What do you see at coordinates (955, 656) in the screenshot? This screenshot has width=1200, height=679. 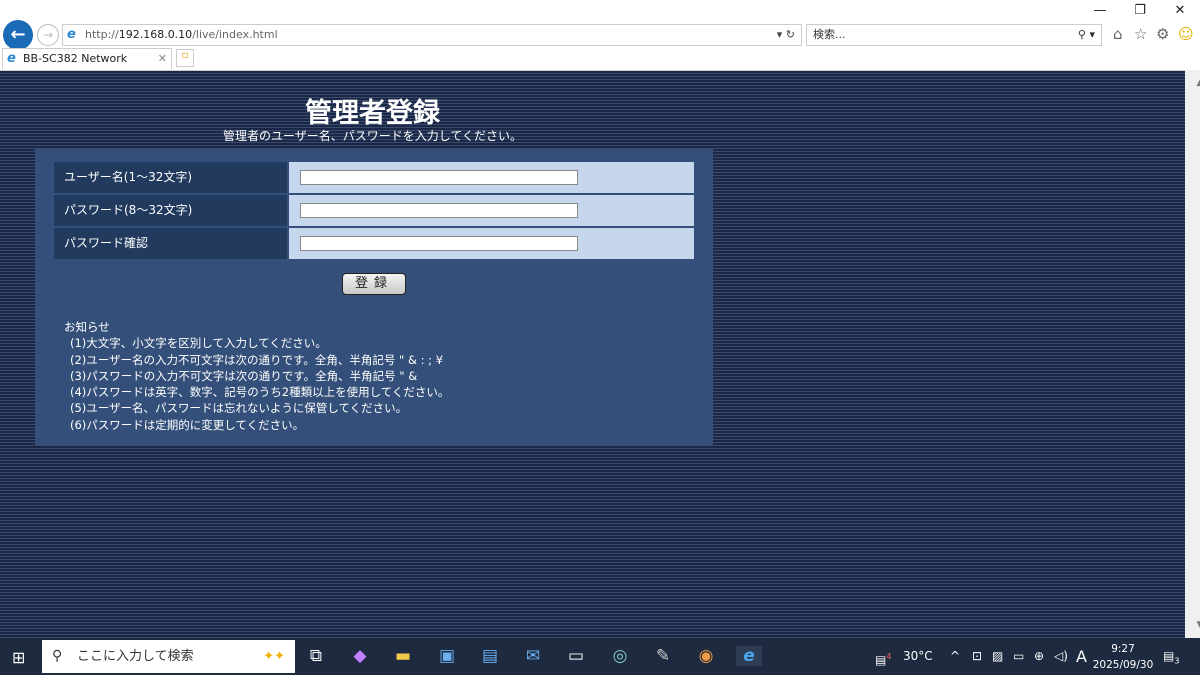 I see `tray-chevron-icon: ^` at bounding box center [955, 656].